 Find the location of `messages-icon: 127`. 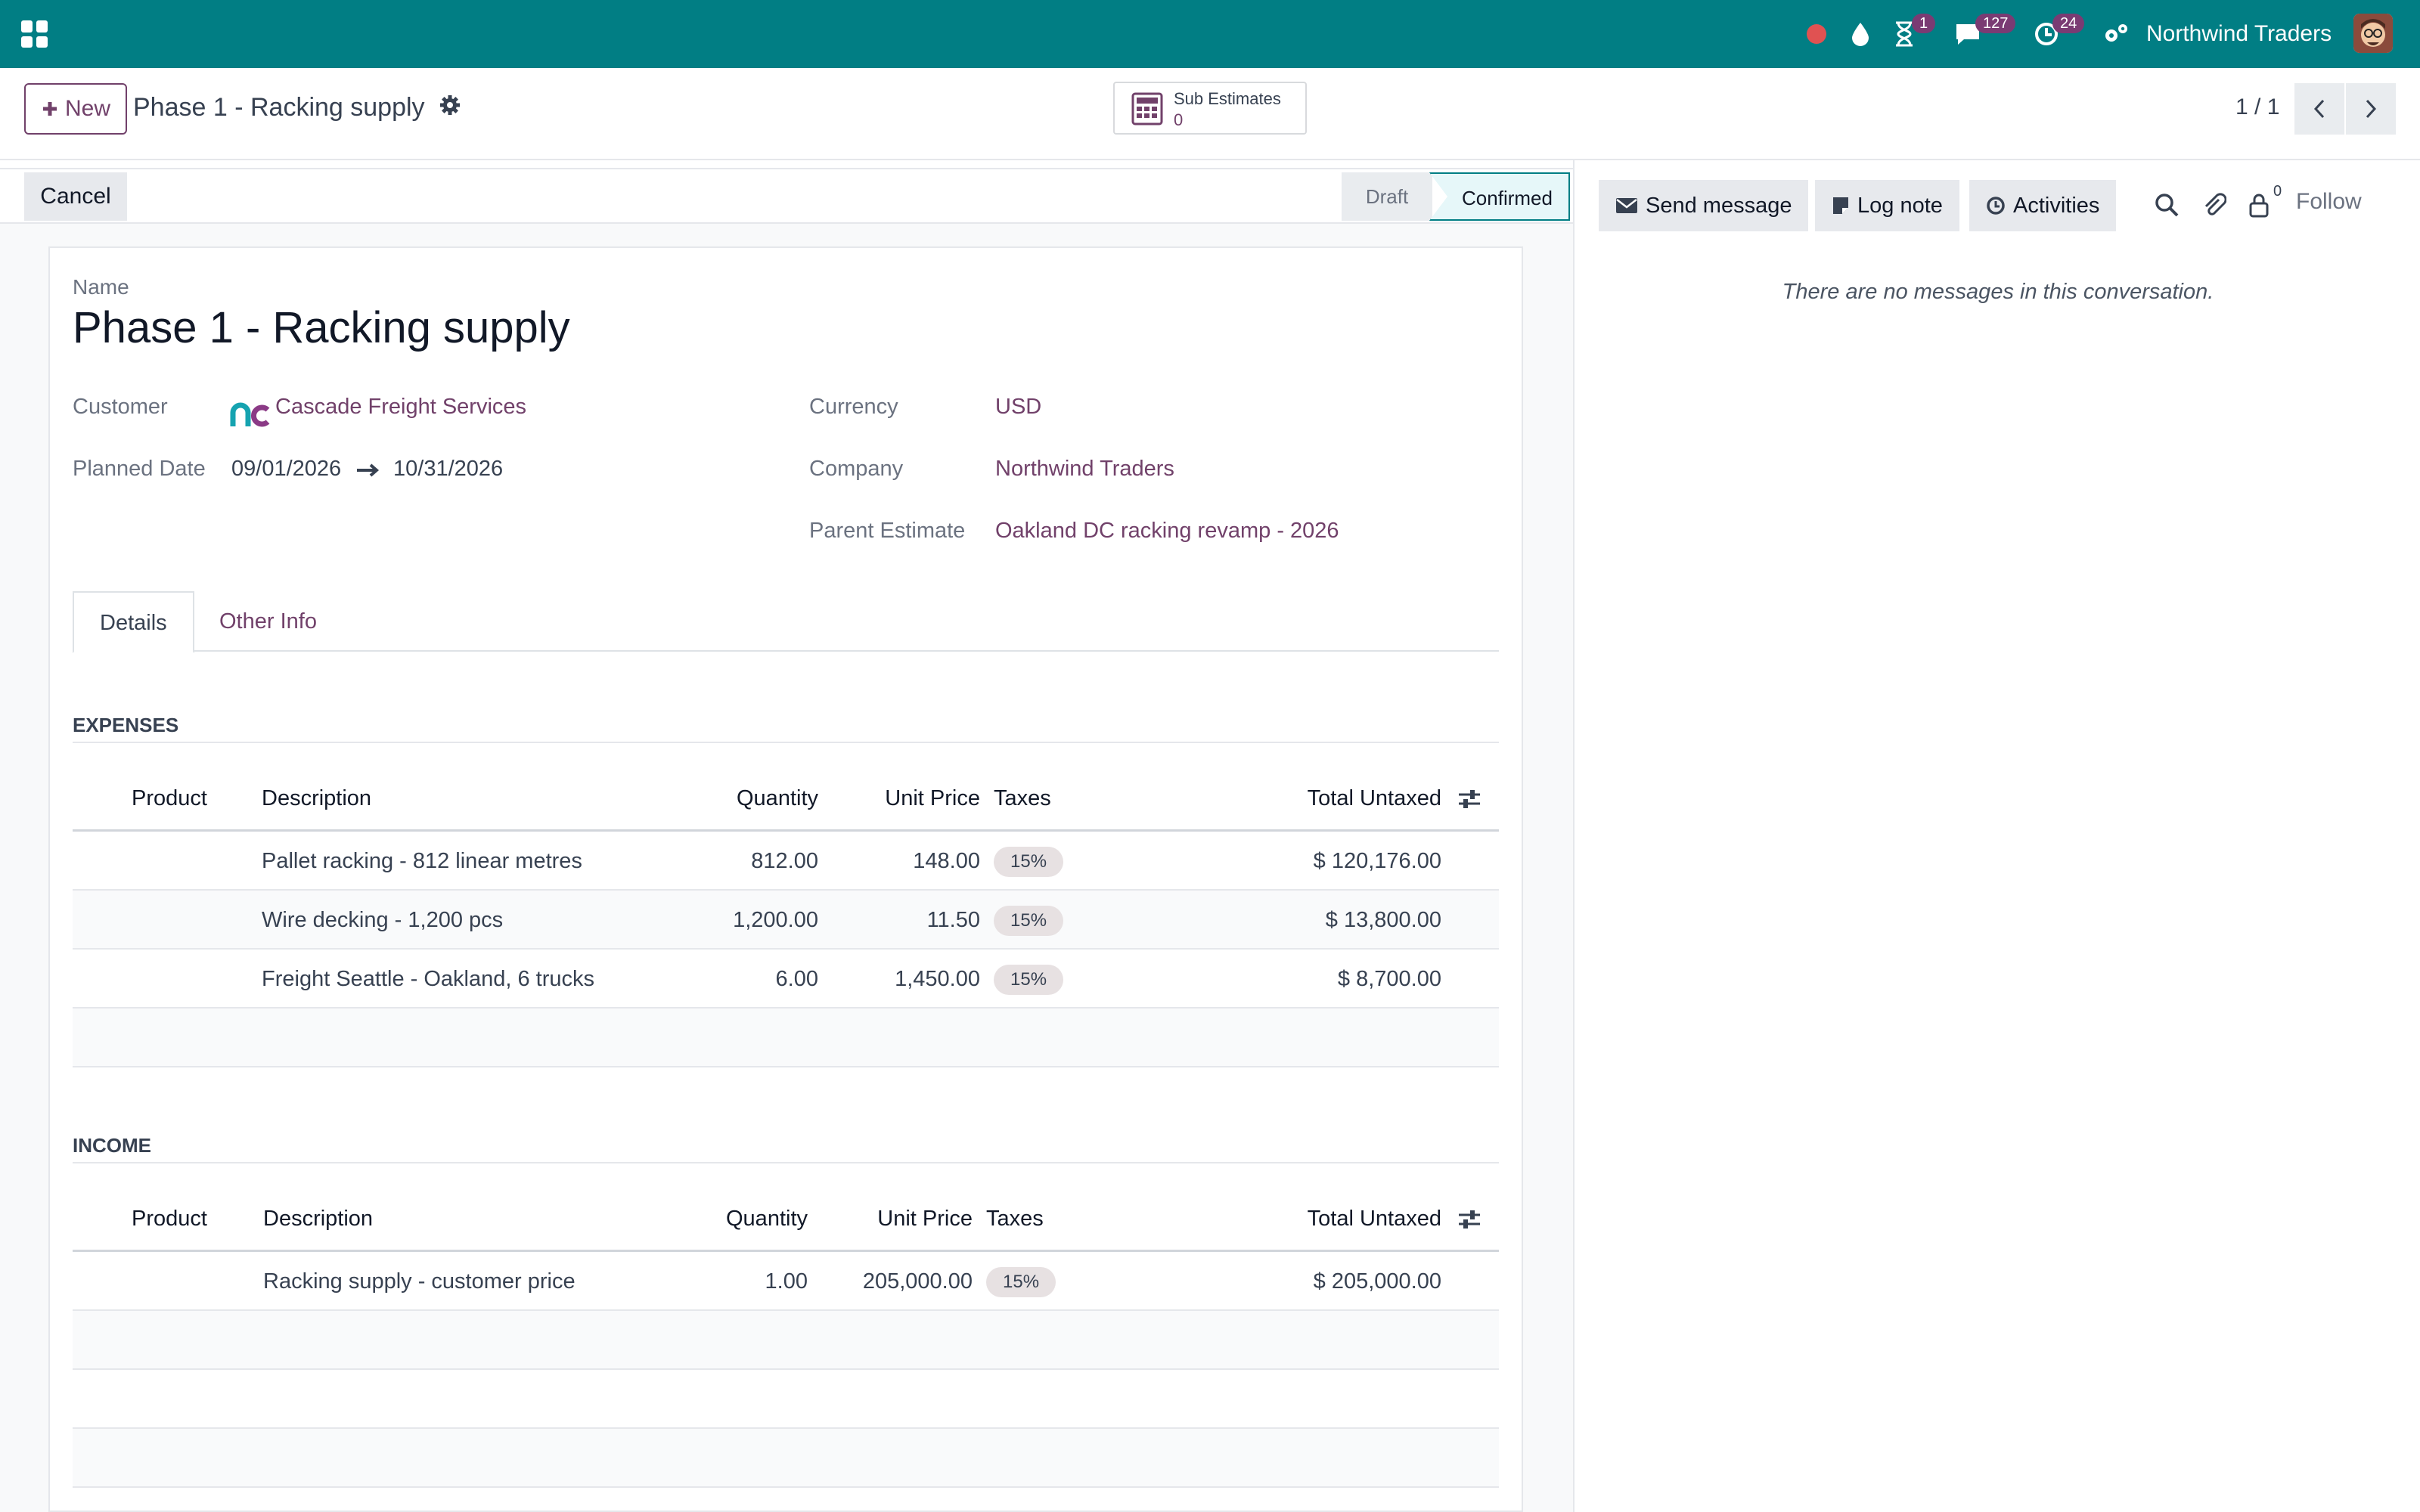

messages-icon: 127 is located at coordinates (1983, 32).